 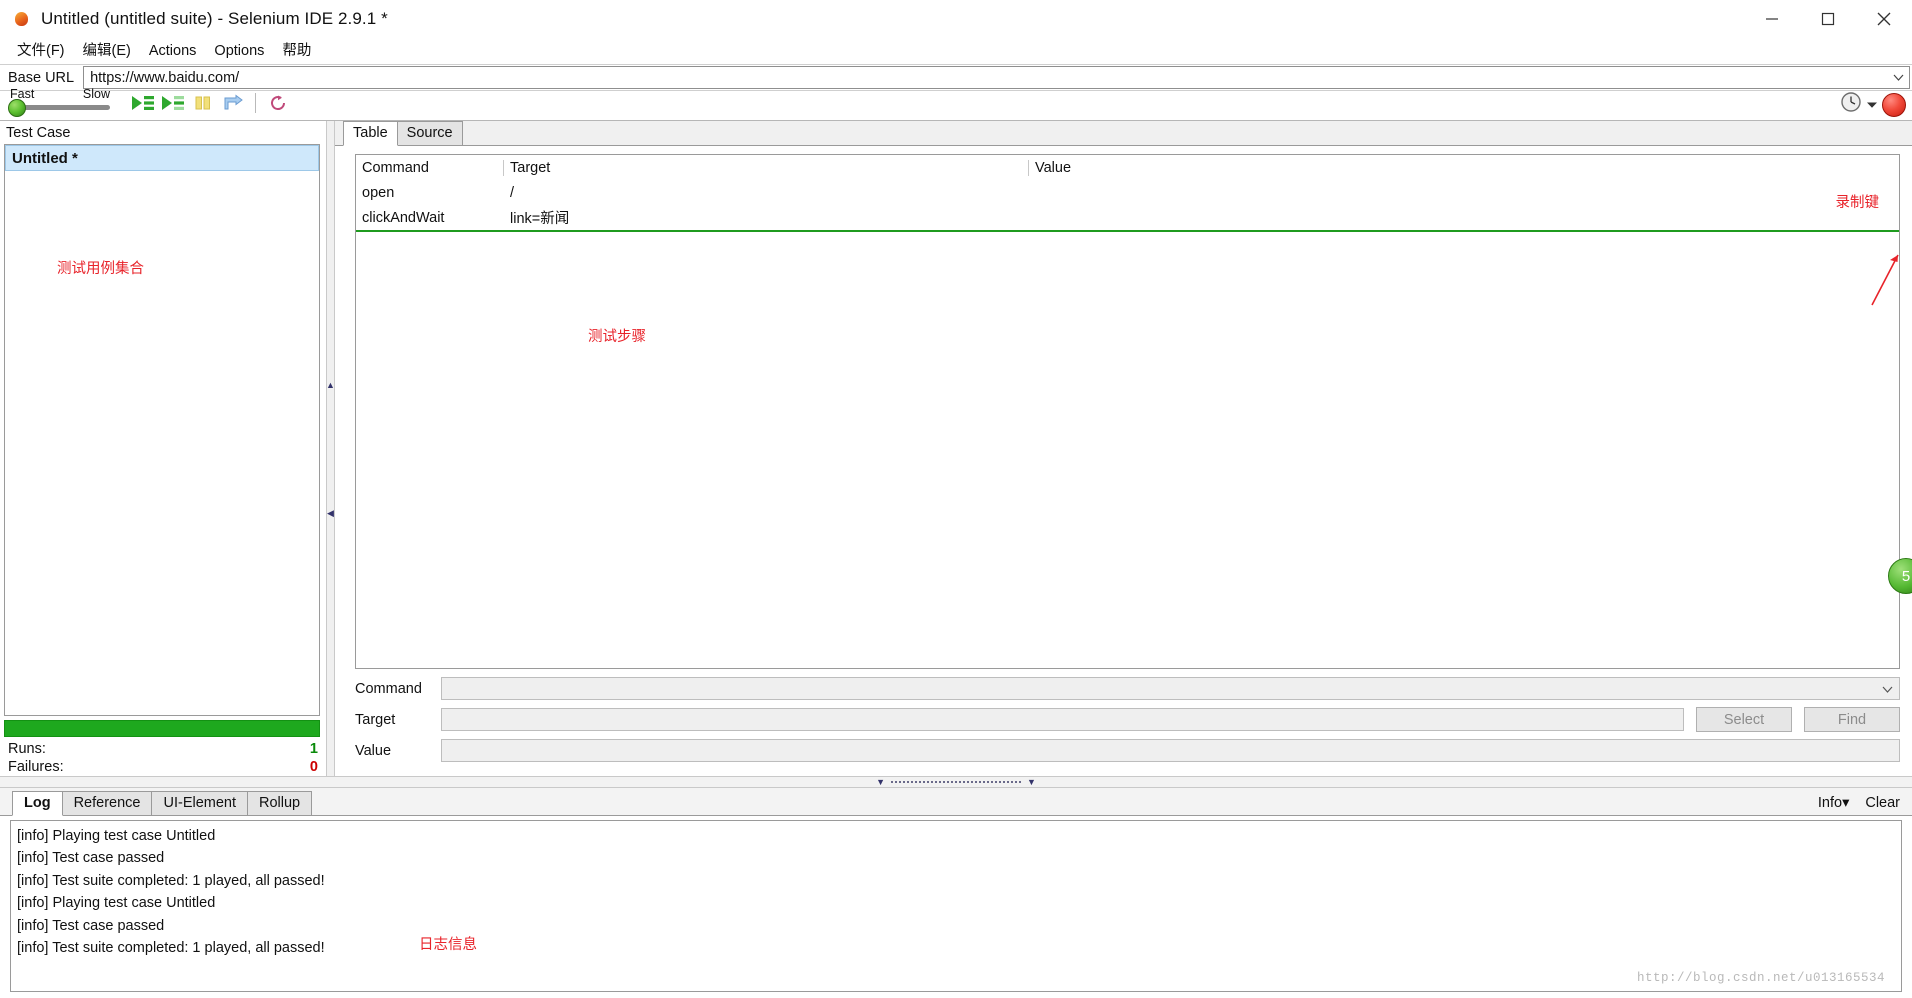 What do you see at coordinates (162, 767) in the screenshot?
I see `stat-failures: Failures: 0` at bounding box center [162, 767].